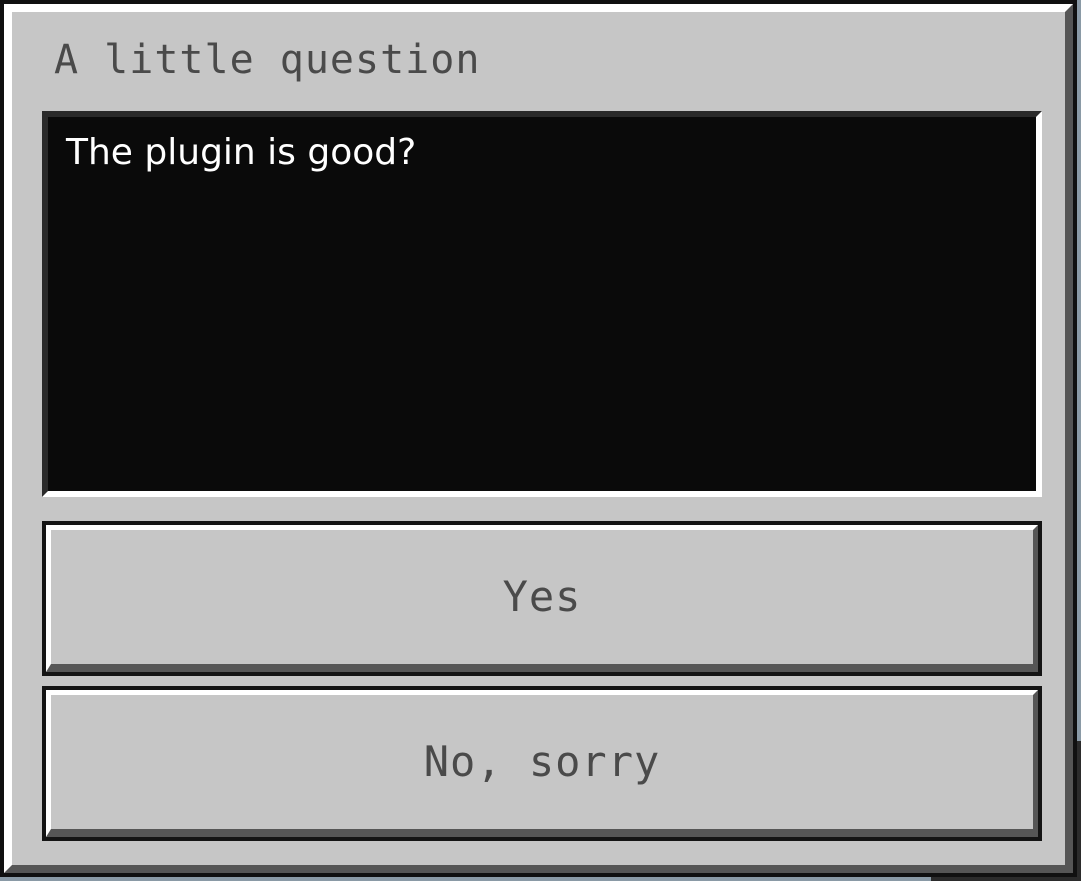 Image resolution: width=1081 pixels, height=881 pixels. I want to click on no-sorry-button-label: No, sorry, so click(542, 761).